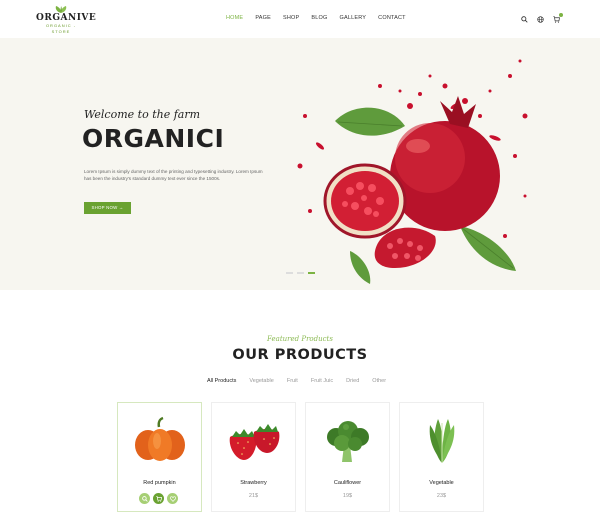 This screenshot has width=600, height=530. Describe the element at coordinates (153, 138) in the screenshot. I see `hero-title: ORGANICI` at that location.